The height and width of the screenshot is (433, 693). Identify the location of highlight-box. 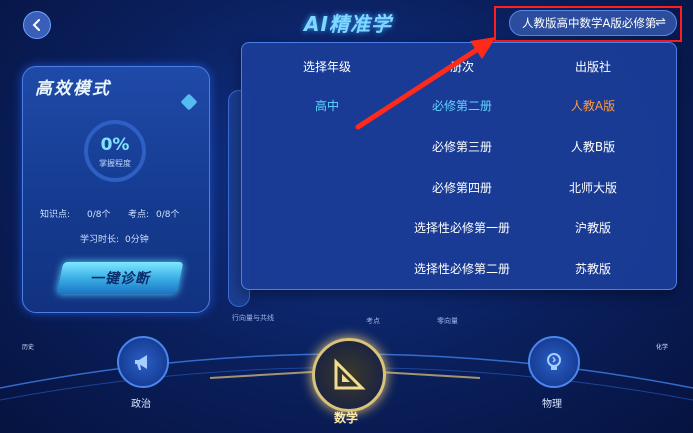
(588, 24).